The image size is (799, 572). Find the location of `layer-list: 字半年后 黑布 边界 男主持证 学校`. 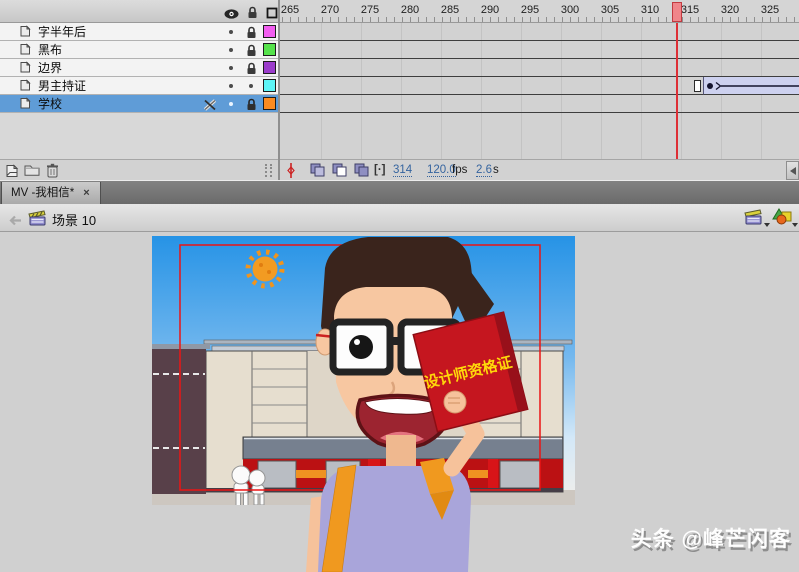

layer-list: 字半年后 黑布 边界 男主持证 学校 is located at coordinates (140, 90).